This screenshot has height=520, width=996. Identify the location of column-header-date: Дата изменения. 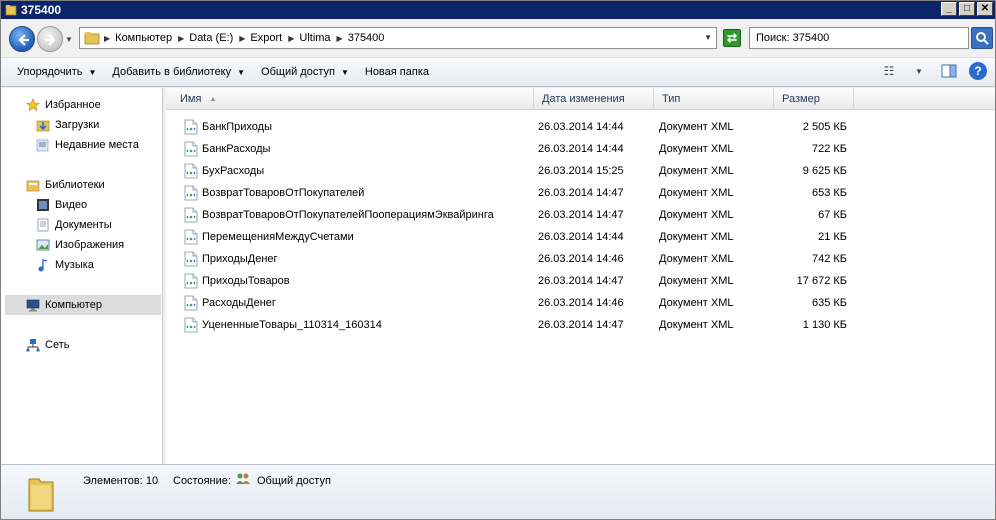
(594, 99).